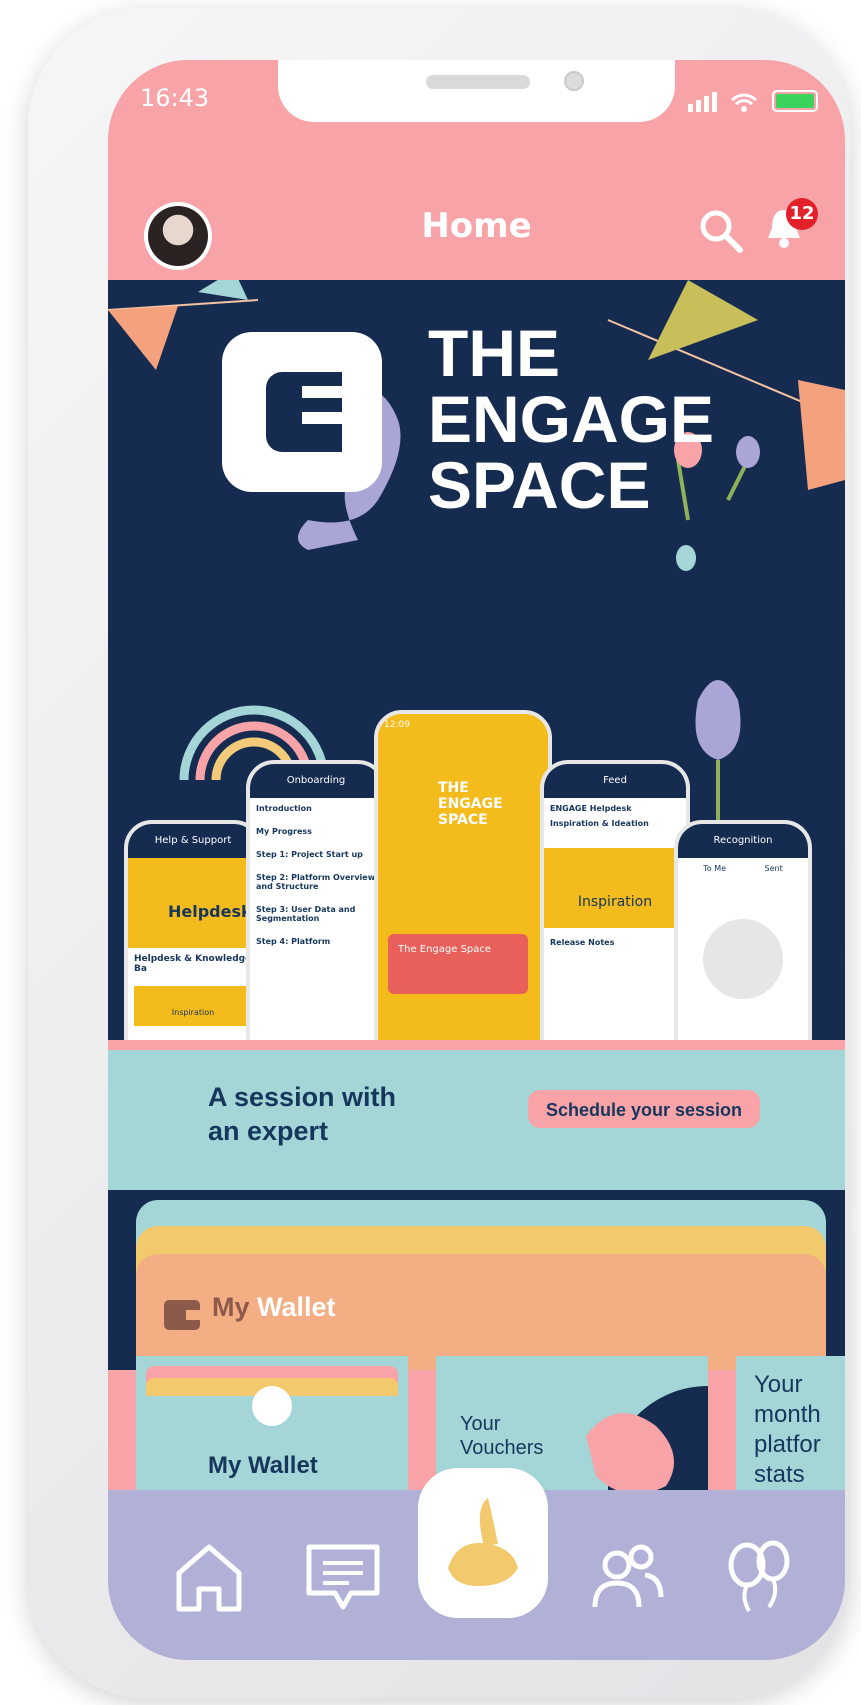  Describe the element at coordinates (790, 1433) in the screenshot. I see `monthly-stats-tile: Your month platfor stats` at that location.